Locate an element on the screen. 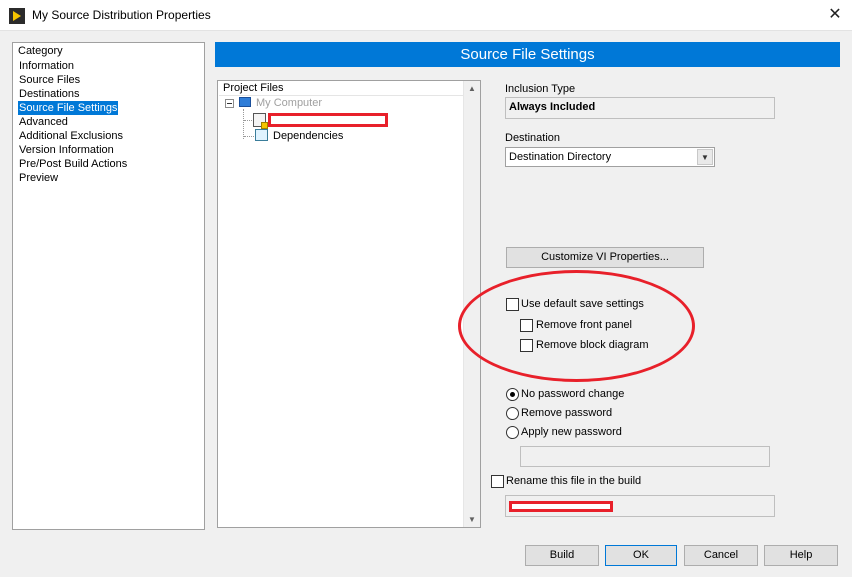 This screenshot has height=577, width=852. help-button: Help is located at coordinates (801, 555).